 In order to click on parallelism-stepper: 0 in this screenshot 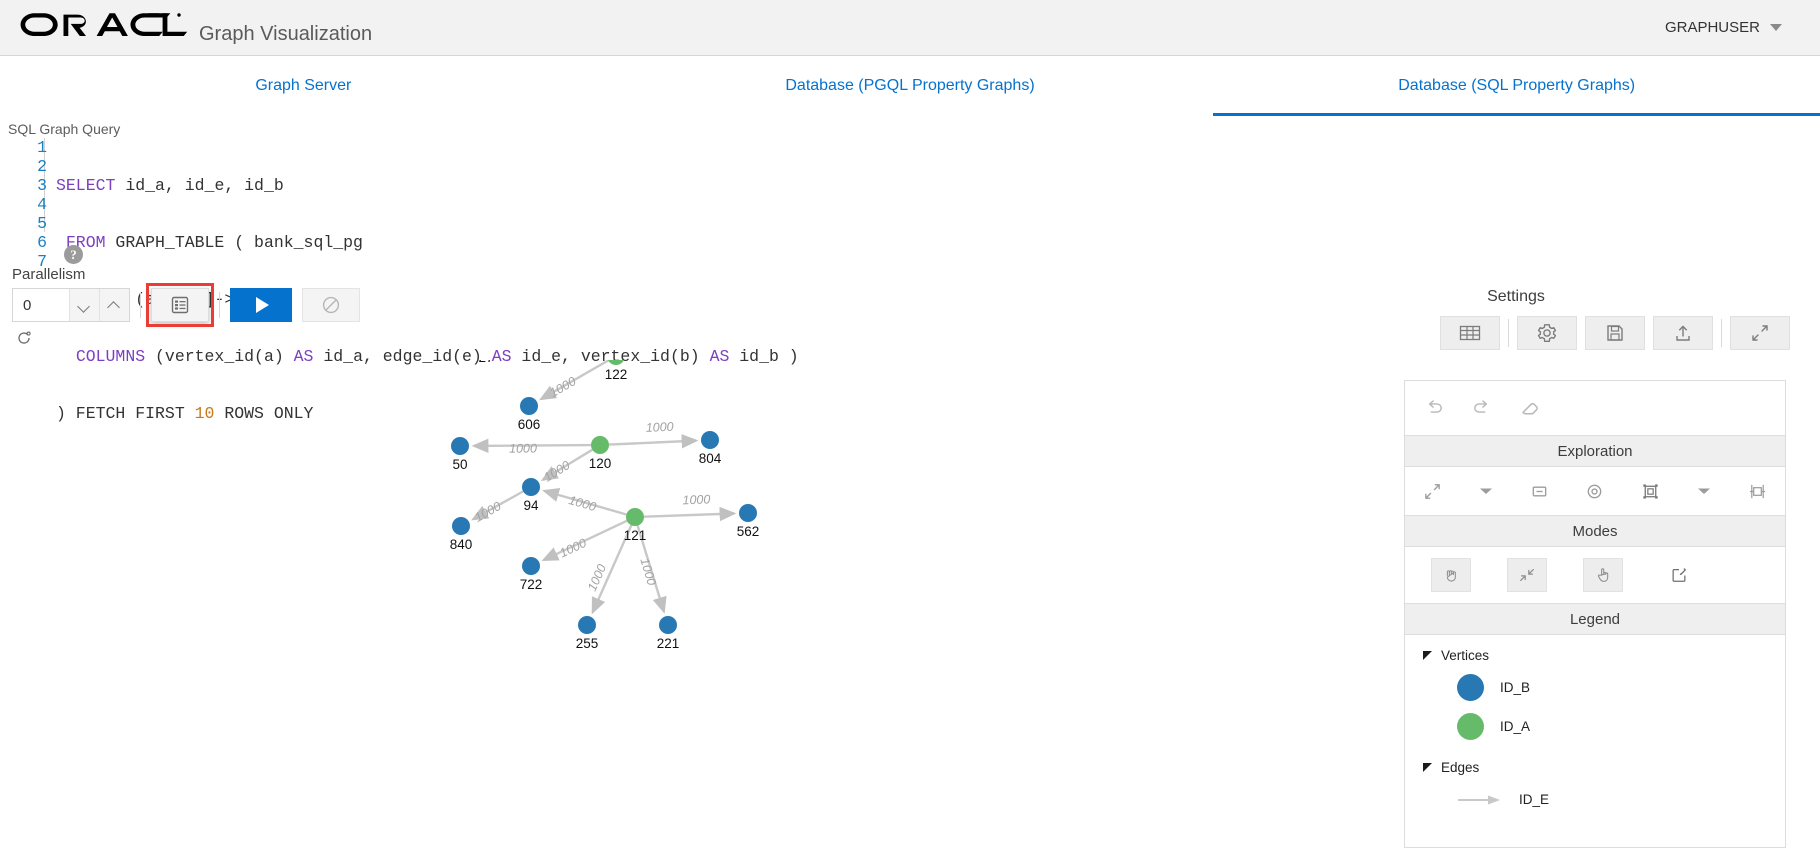, I will do `click(71, 305)`.